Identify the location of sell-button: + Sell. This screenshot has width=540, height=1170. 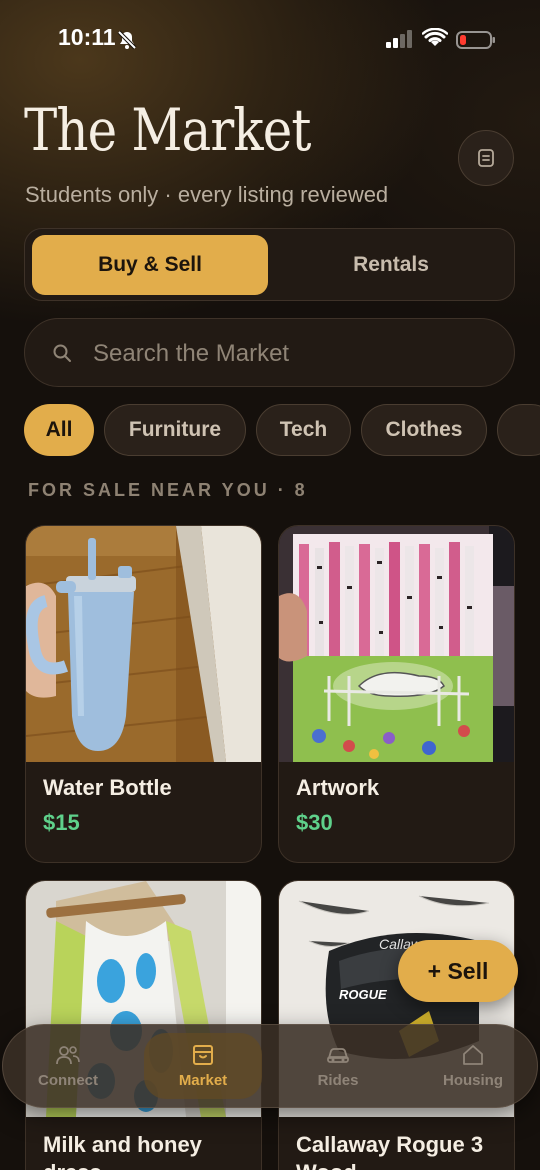
(458, 971).